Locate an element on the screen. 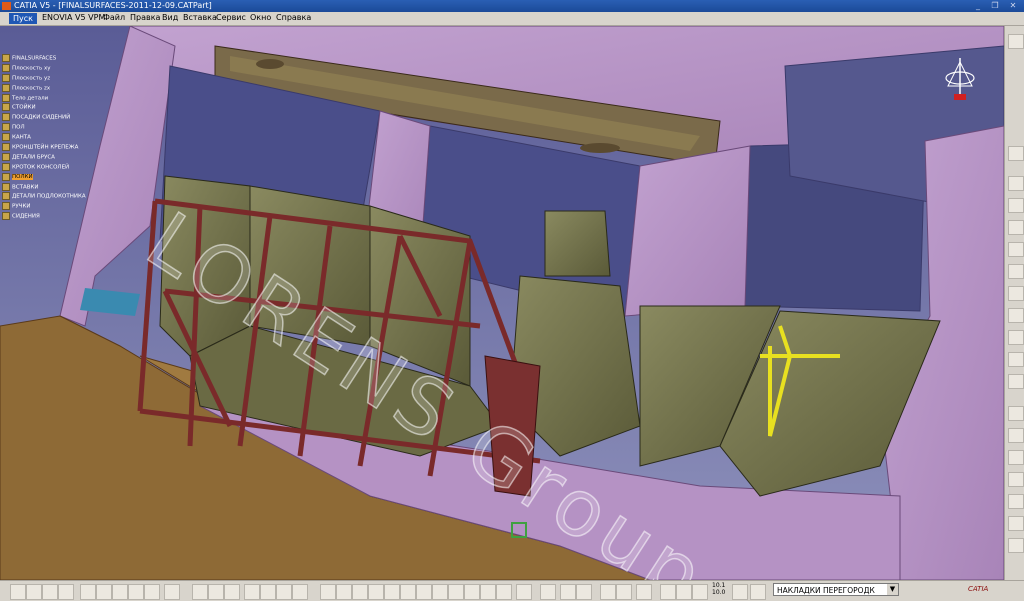 This screenshot has height=601, width=1024. menu-help: Справка is located at coordinates (293, 17).